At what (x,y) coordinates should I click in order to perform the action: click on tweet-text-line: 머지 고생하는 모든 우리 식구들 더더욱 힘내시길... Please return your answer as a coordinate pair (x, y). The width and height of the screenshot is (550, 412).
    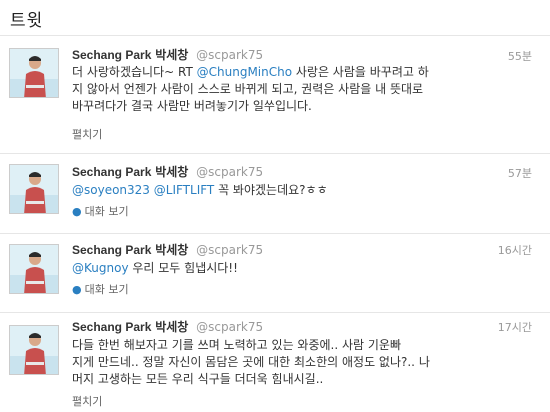
    Looking at the image, I should click on (198, 379).